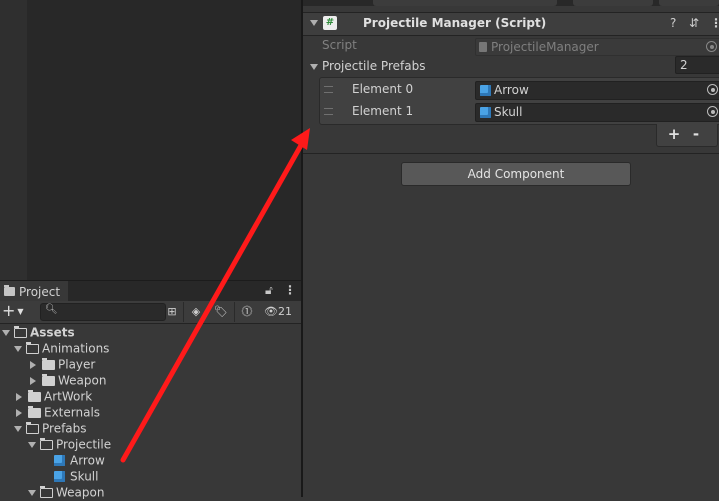  What do you see at coordinates (694, 23) in the screenshot?
I see `presets-icon: ⇵` at bounding box center [694, 23].